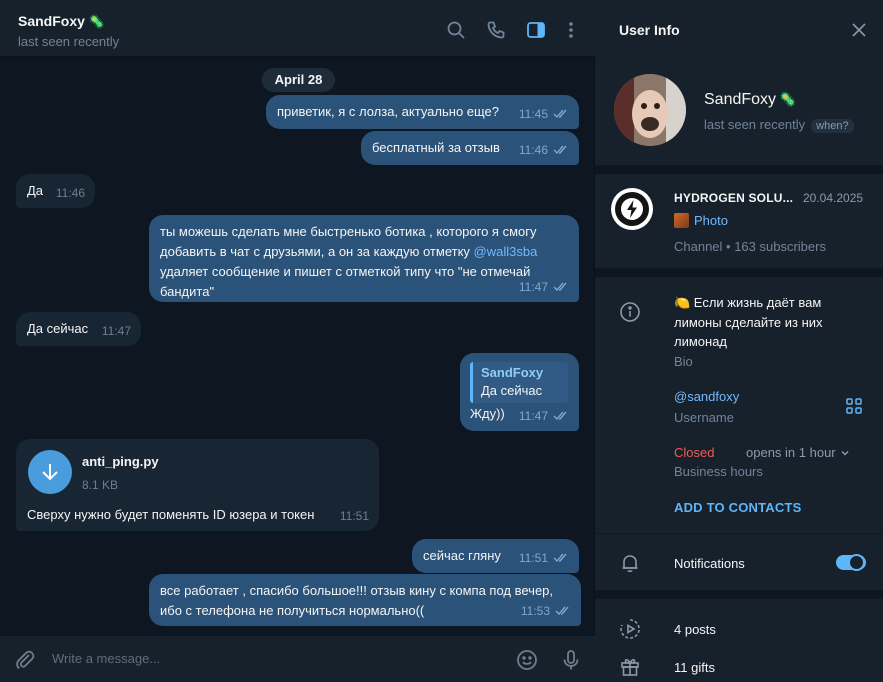  What do you see at coordinates (487, 413) in the screenshot?
I see `message-text: Жду))` at bounding box center [487, 413].